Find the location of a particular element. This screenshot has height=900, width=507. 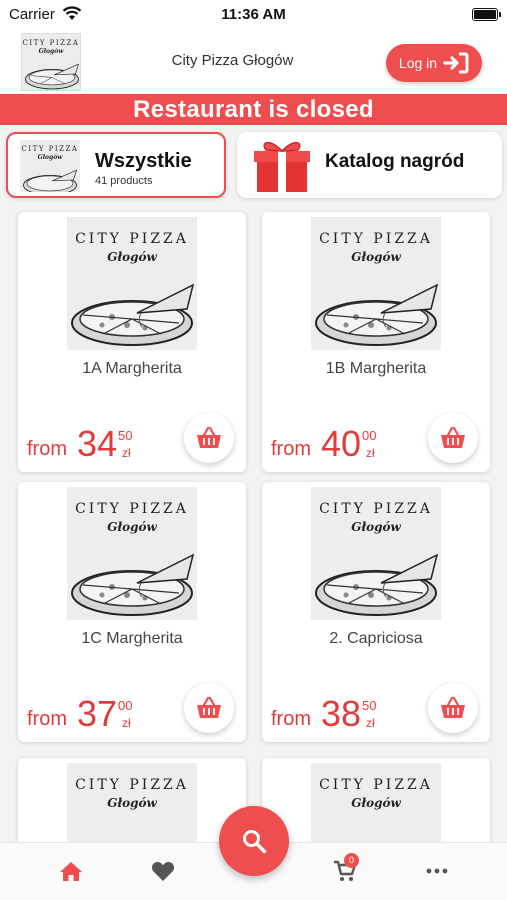

price-whole: 37 is located at coordinates (97, 713).